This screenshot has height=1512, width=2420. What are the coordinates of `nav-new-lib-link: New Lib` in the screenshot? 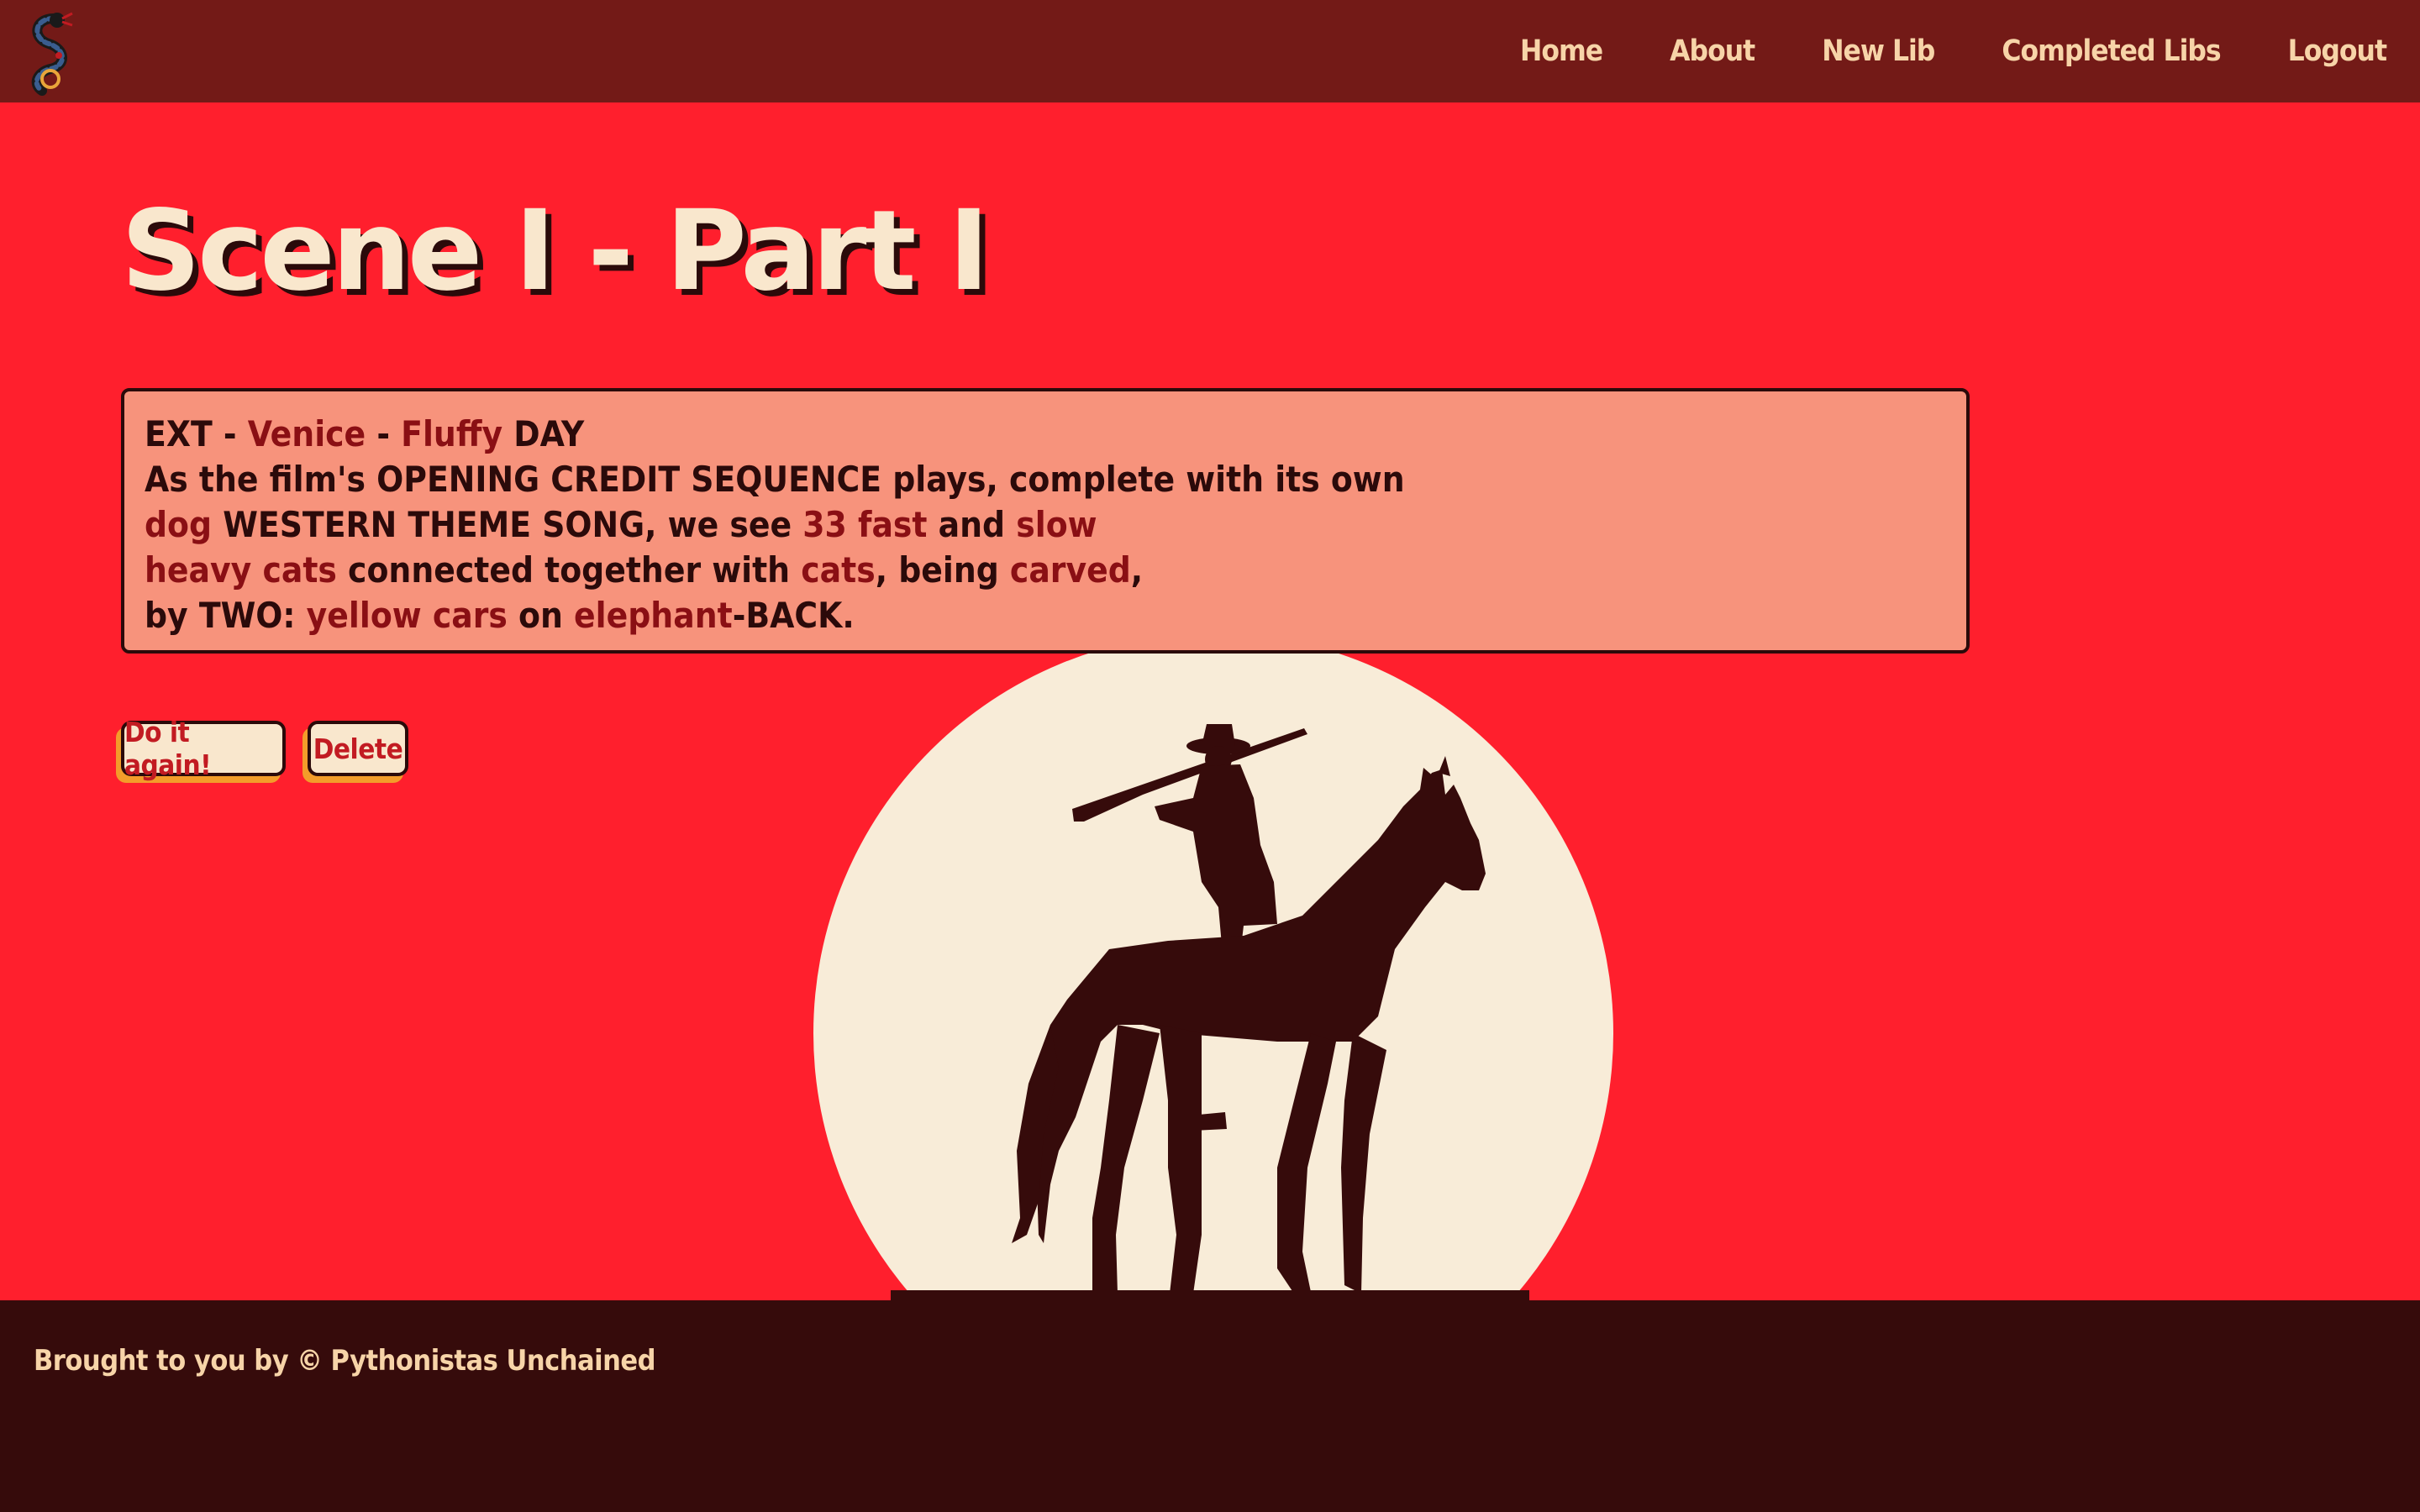 It's located at (1878, 51).